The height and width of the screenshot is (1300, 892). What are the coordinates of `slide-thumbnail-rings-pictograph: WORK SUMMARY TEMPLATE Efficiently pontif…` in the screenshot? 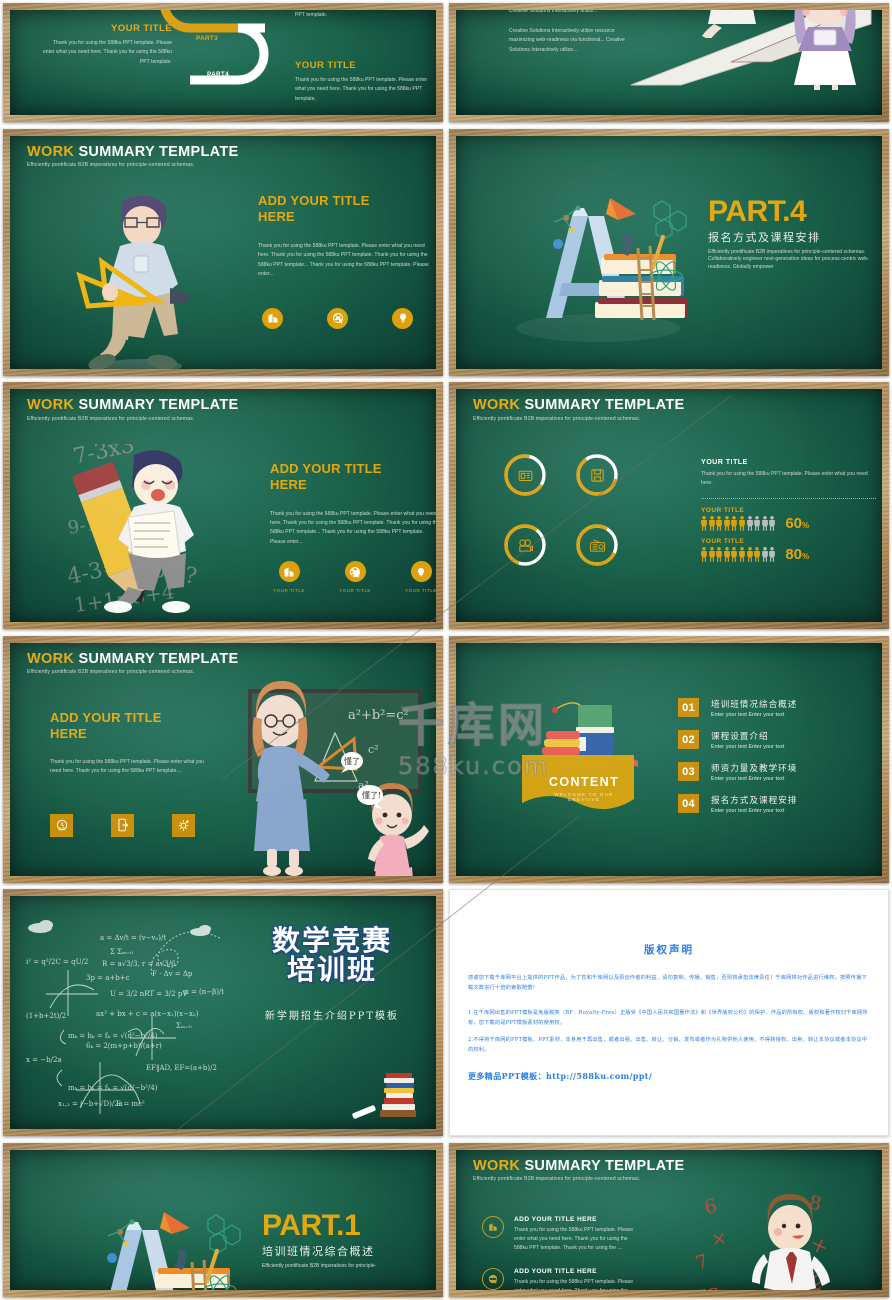 It's located at (669, 505).